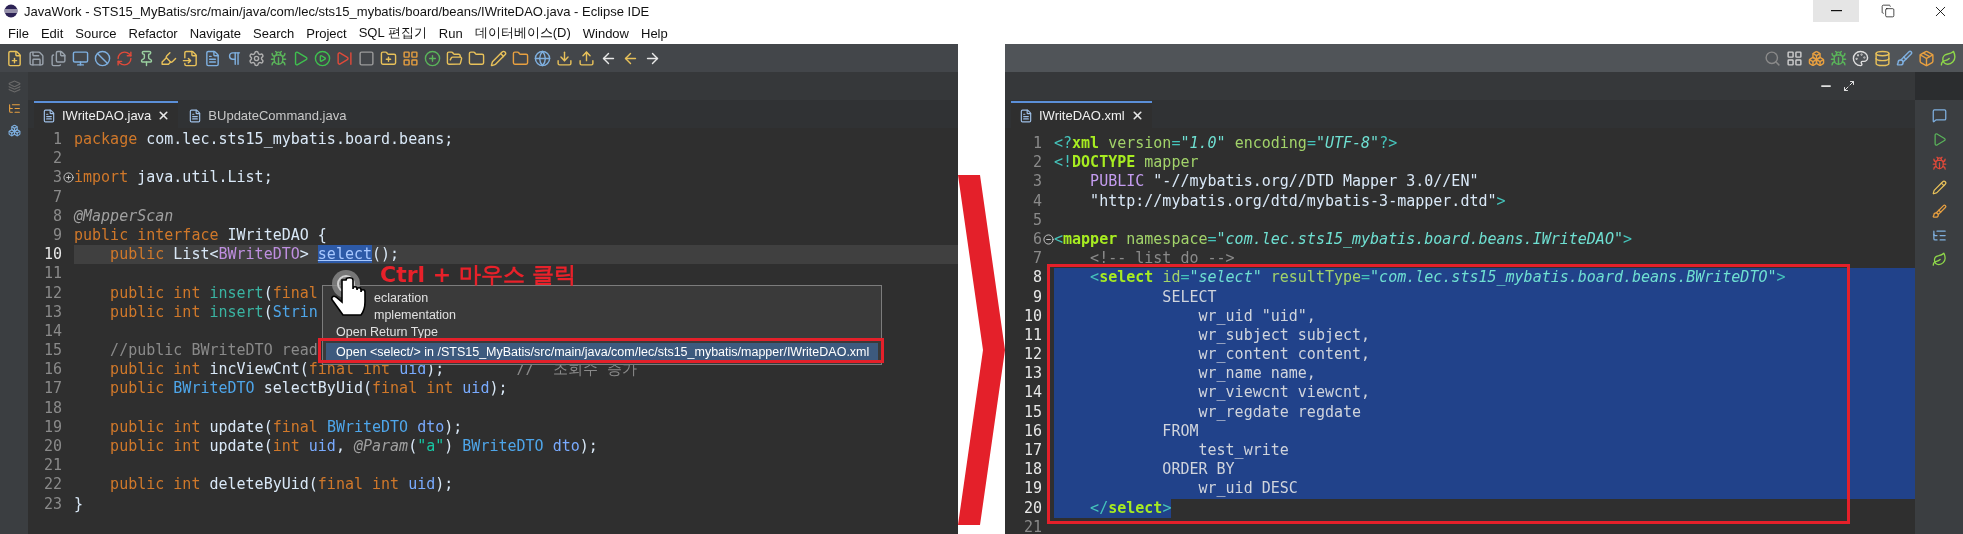  What do you see at coordinates (212, 58) in the screenshot?
I see `document-icon` at bounding box center [212, 58].